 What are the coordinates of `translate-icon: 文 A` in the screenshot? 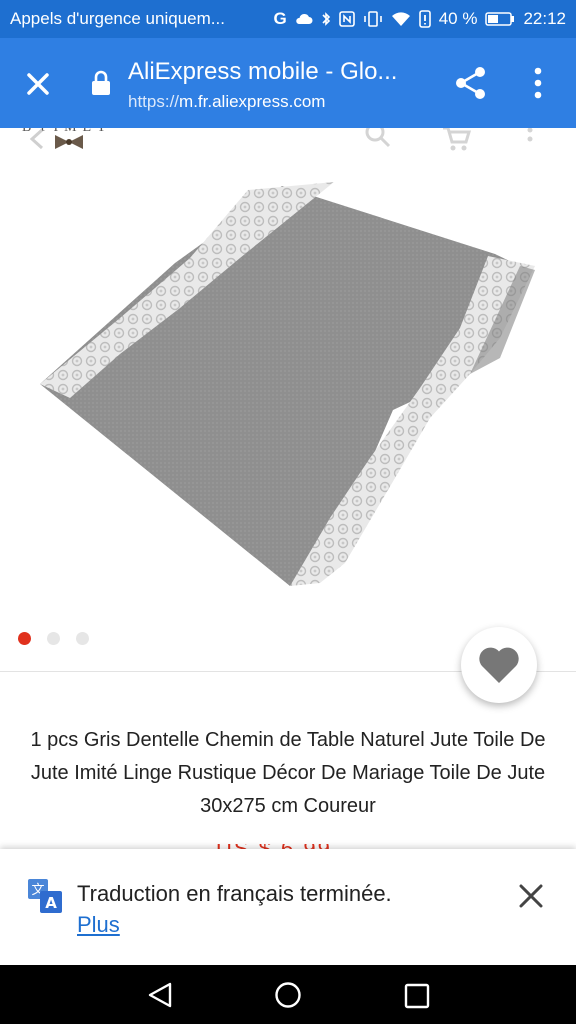 It's located at (45, 896).